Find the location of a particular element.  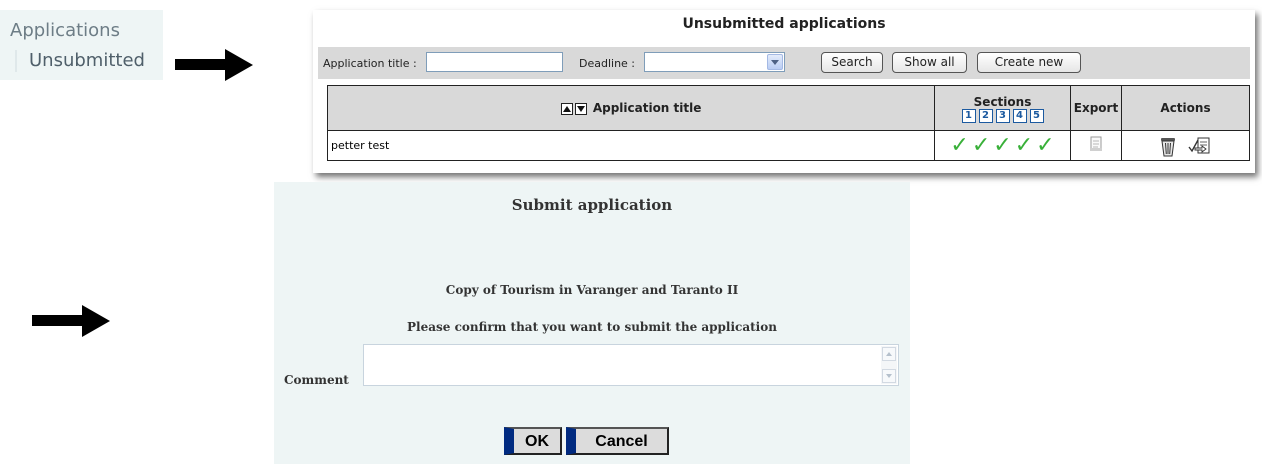

row-sections: ✓ ✓ ✓ ✓ ✓ is located at coordinates (1002, 145).